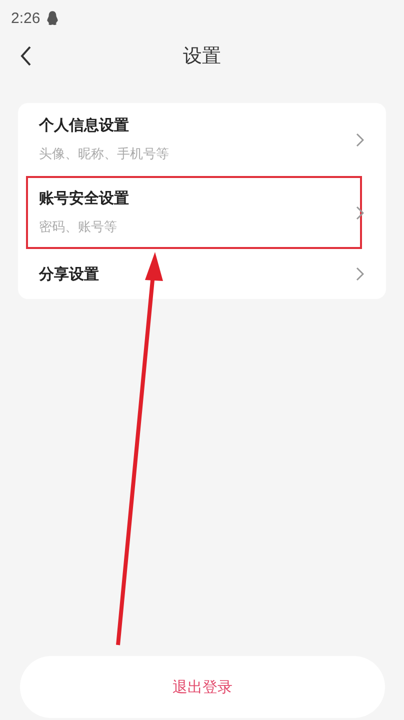 The height and width of the screenshot is (720, 404). What do you see at coordinates (69, 274) in the screenshot?
I see `setting-title: 分享设置` at bounding box center [69, 274].